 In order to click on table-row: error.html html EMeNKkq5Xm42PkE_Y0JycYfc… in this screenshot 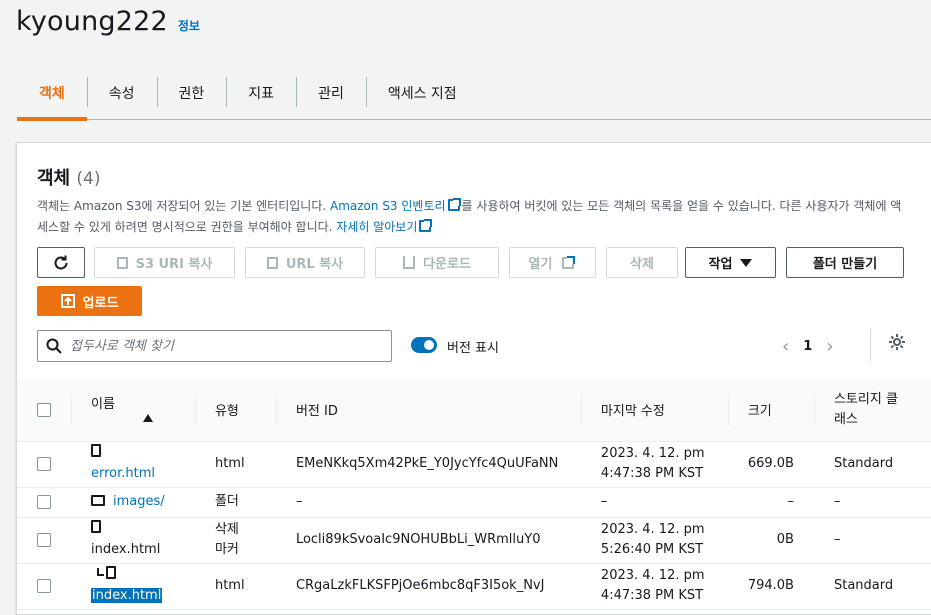, I will do `click(474, 464)`.